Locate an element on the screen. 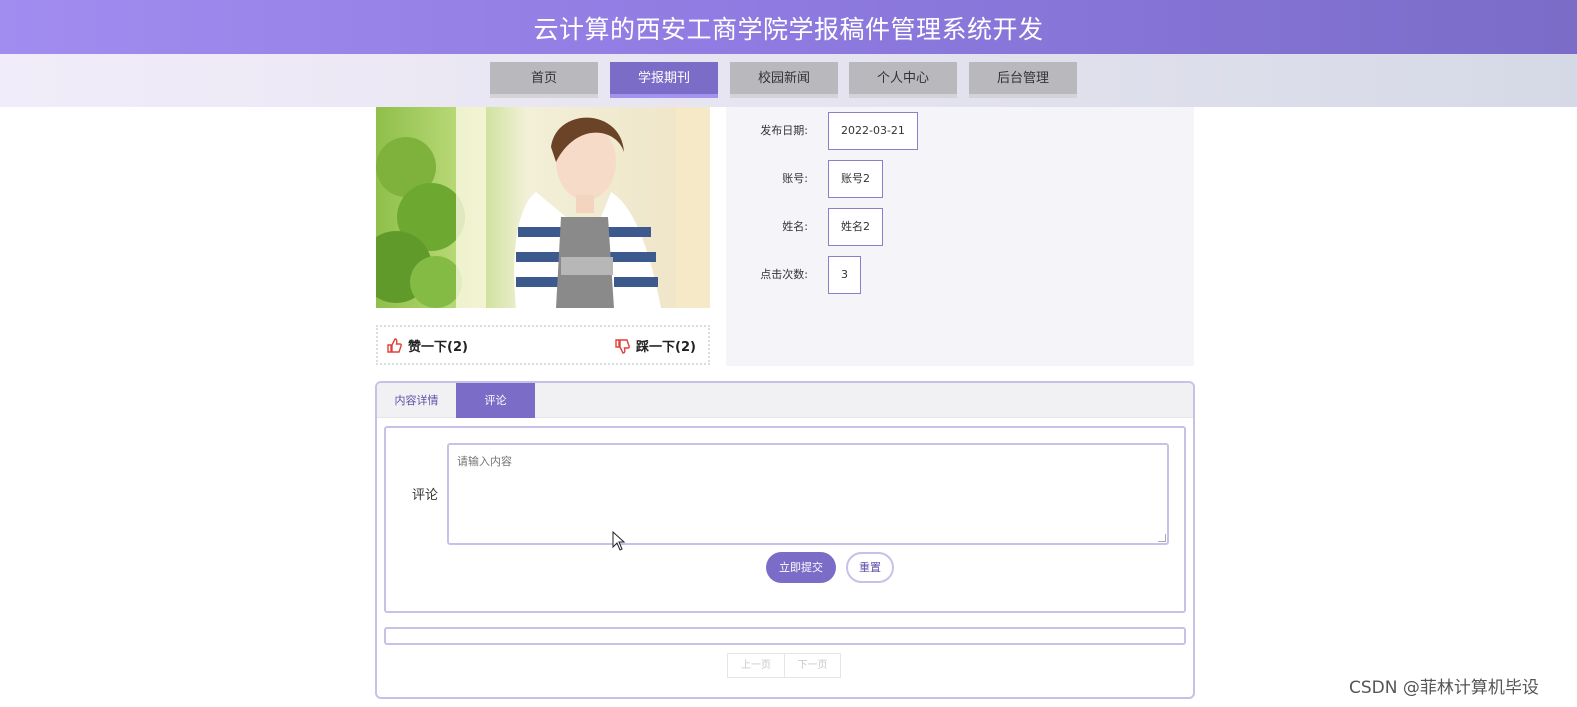  info-label: 姓名: is located at coordinates (795, 226).